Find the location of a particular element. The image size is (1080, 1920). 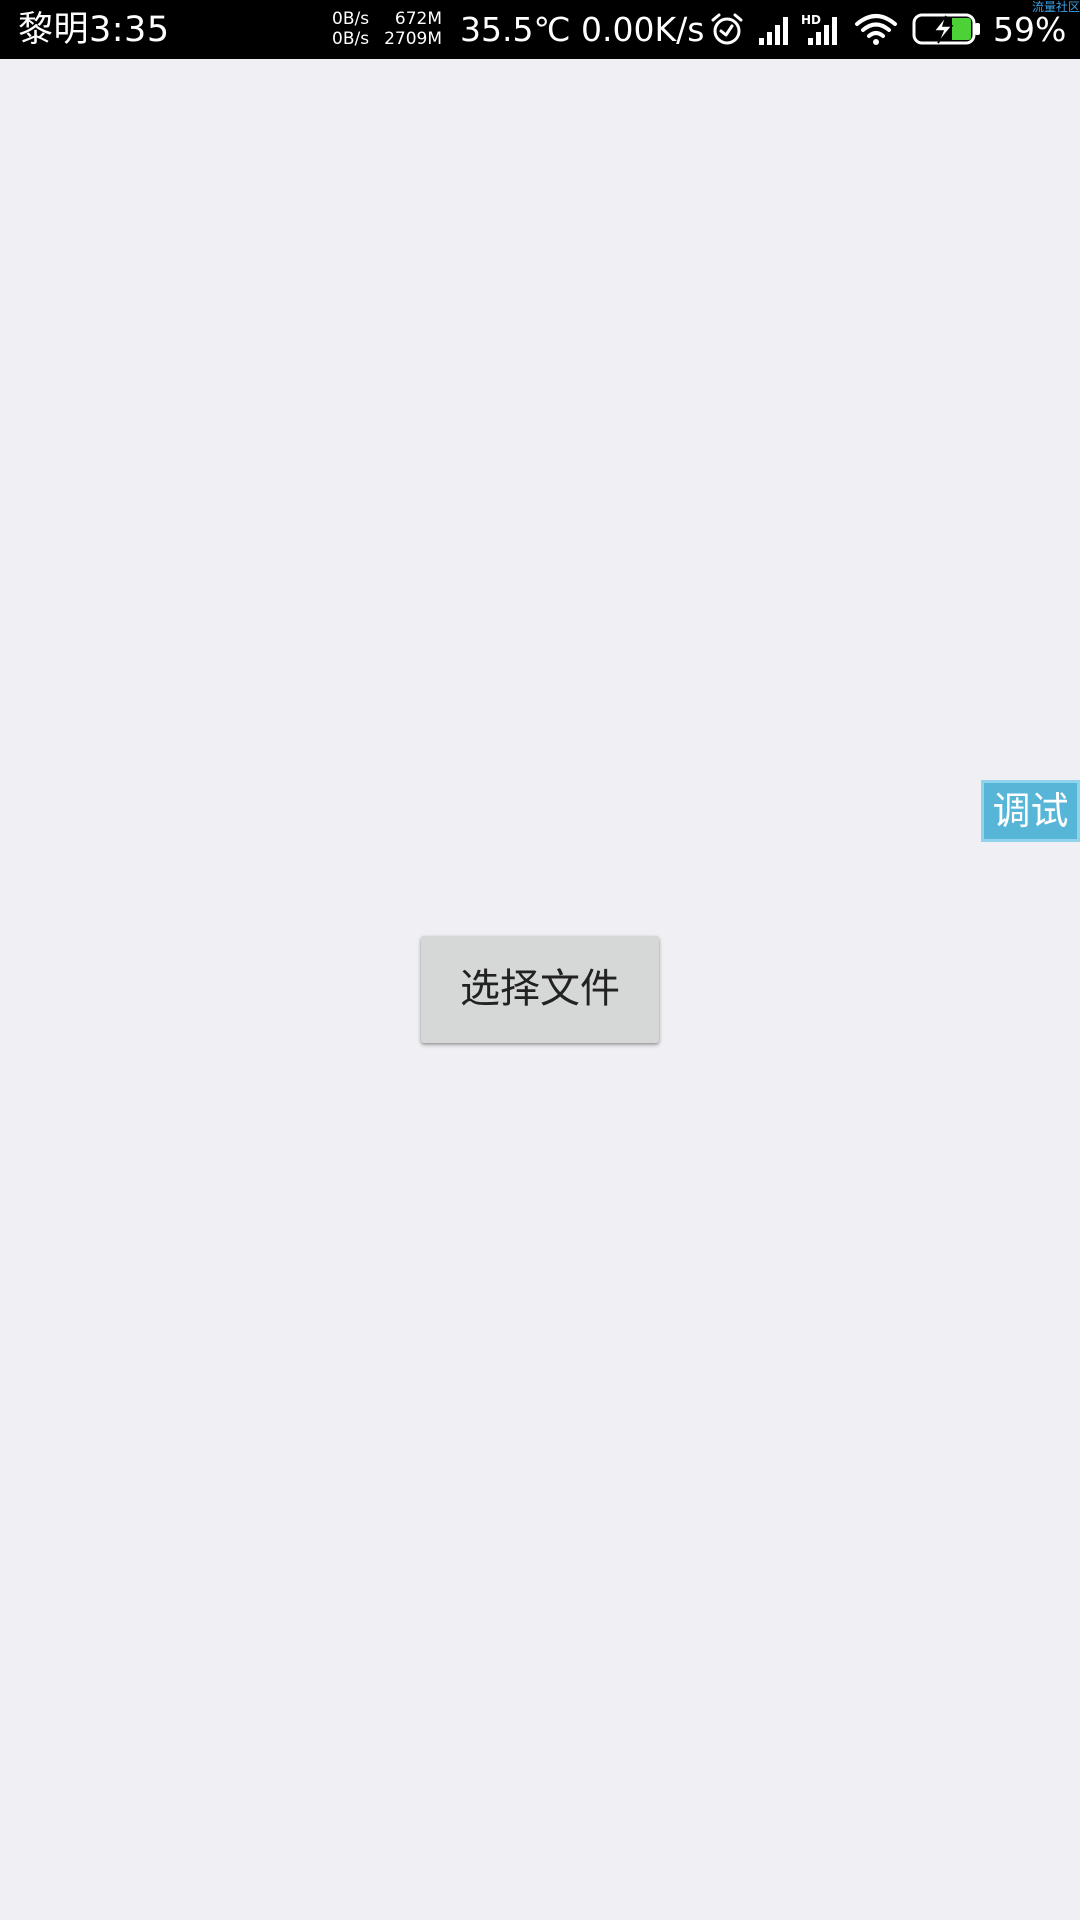

wifi-icon is located at coordinates (876, 29).